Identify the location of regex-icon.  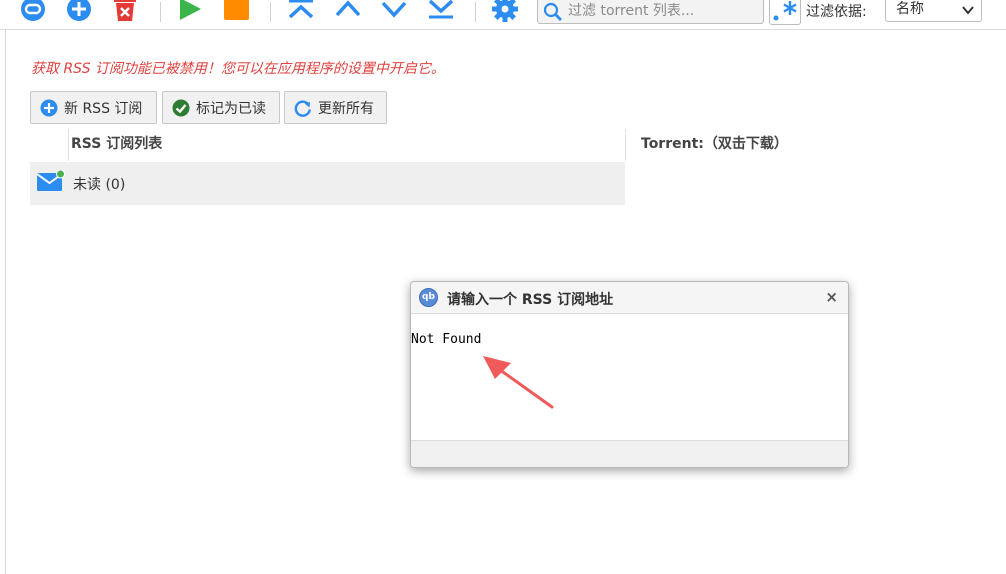
(785, 11).